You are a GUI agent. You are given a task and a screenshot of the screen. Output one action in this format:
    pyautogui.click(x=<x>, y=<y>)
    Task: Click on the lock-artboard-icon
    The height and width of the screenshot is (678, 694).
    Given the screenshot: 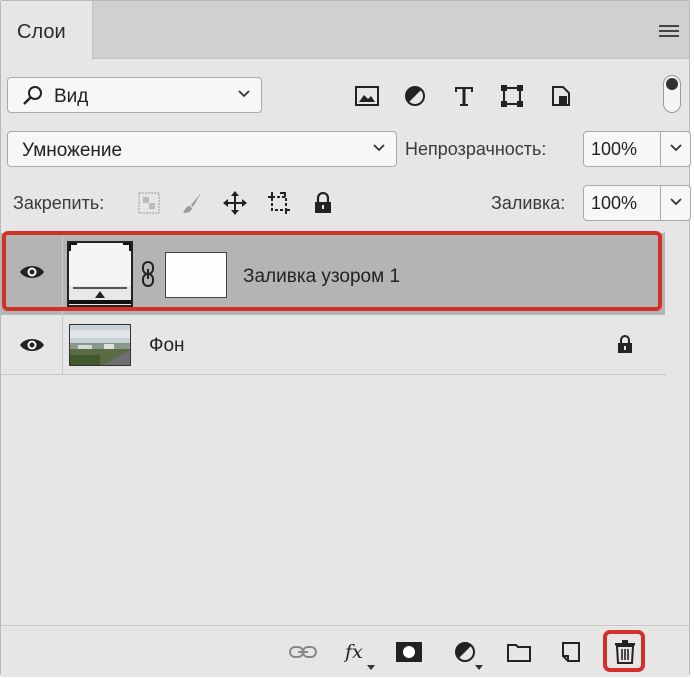 What is the action you would take?
    pyautogui.click(x=279, y=203)
    